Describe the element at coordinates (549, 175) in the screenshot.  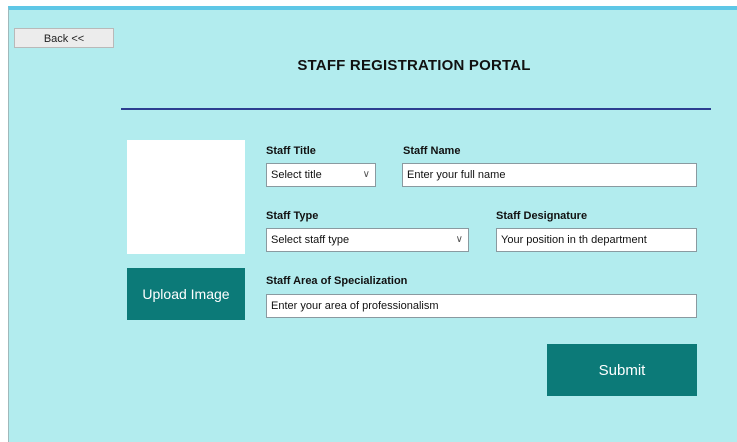
I see `staff-name-input: Enter your full name` at that location.